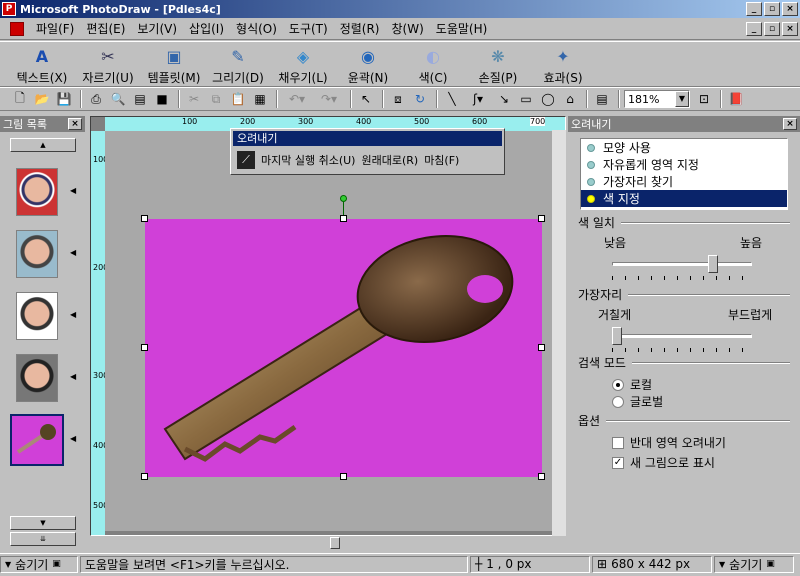  I want to click on draw-tool-button: ✎ 그리기(D), so click(238, 65).